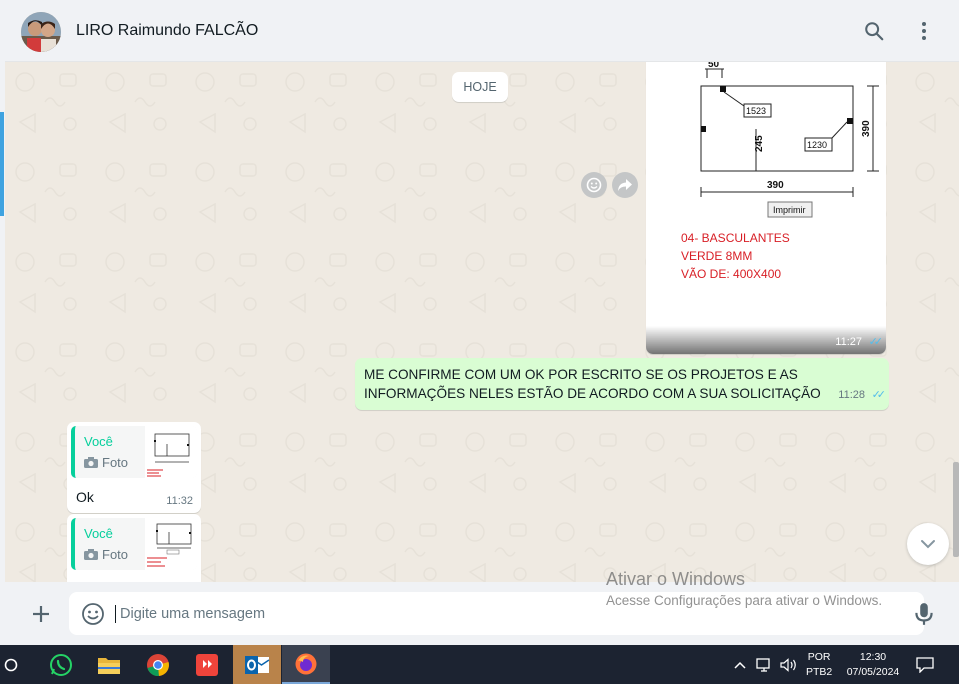 The width and height of the screenshot is (959, 684). I want to click on network-icon, so click(763, 664).